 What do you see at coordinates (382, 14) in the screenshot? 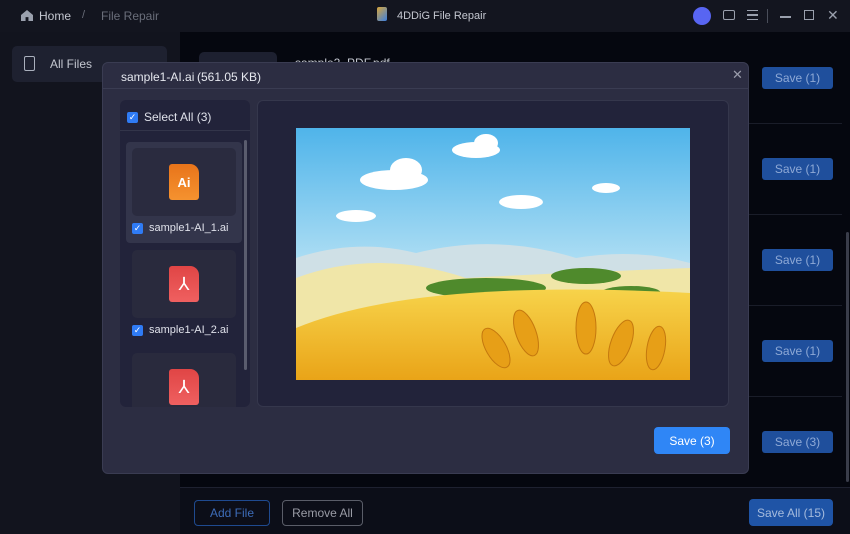
I see `app-logo-icon` at bounding box center [382, 14].